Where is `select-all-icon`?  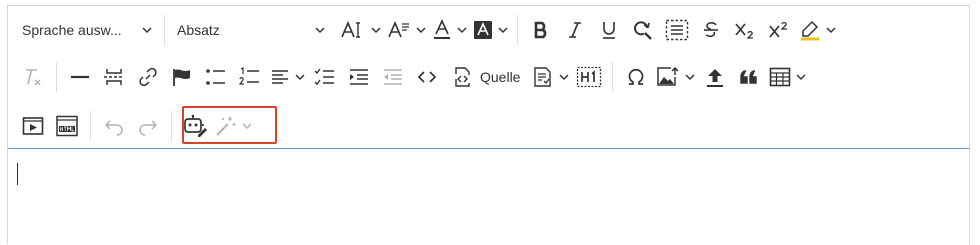
select-all-icon is located at coordinates (677, 30).